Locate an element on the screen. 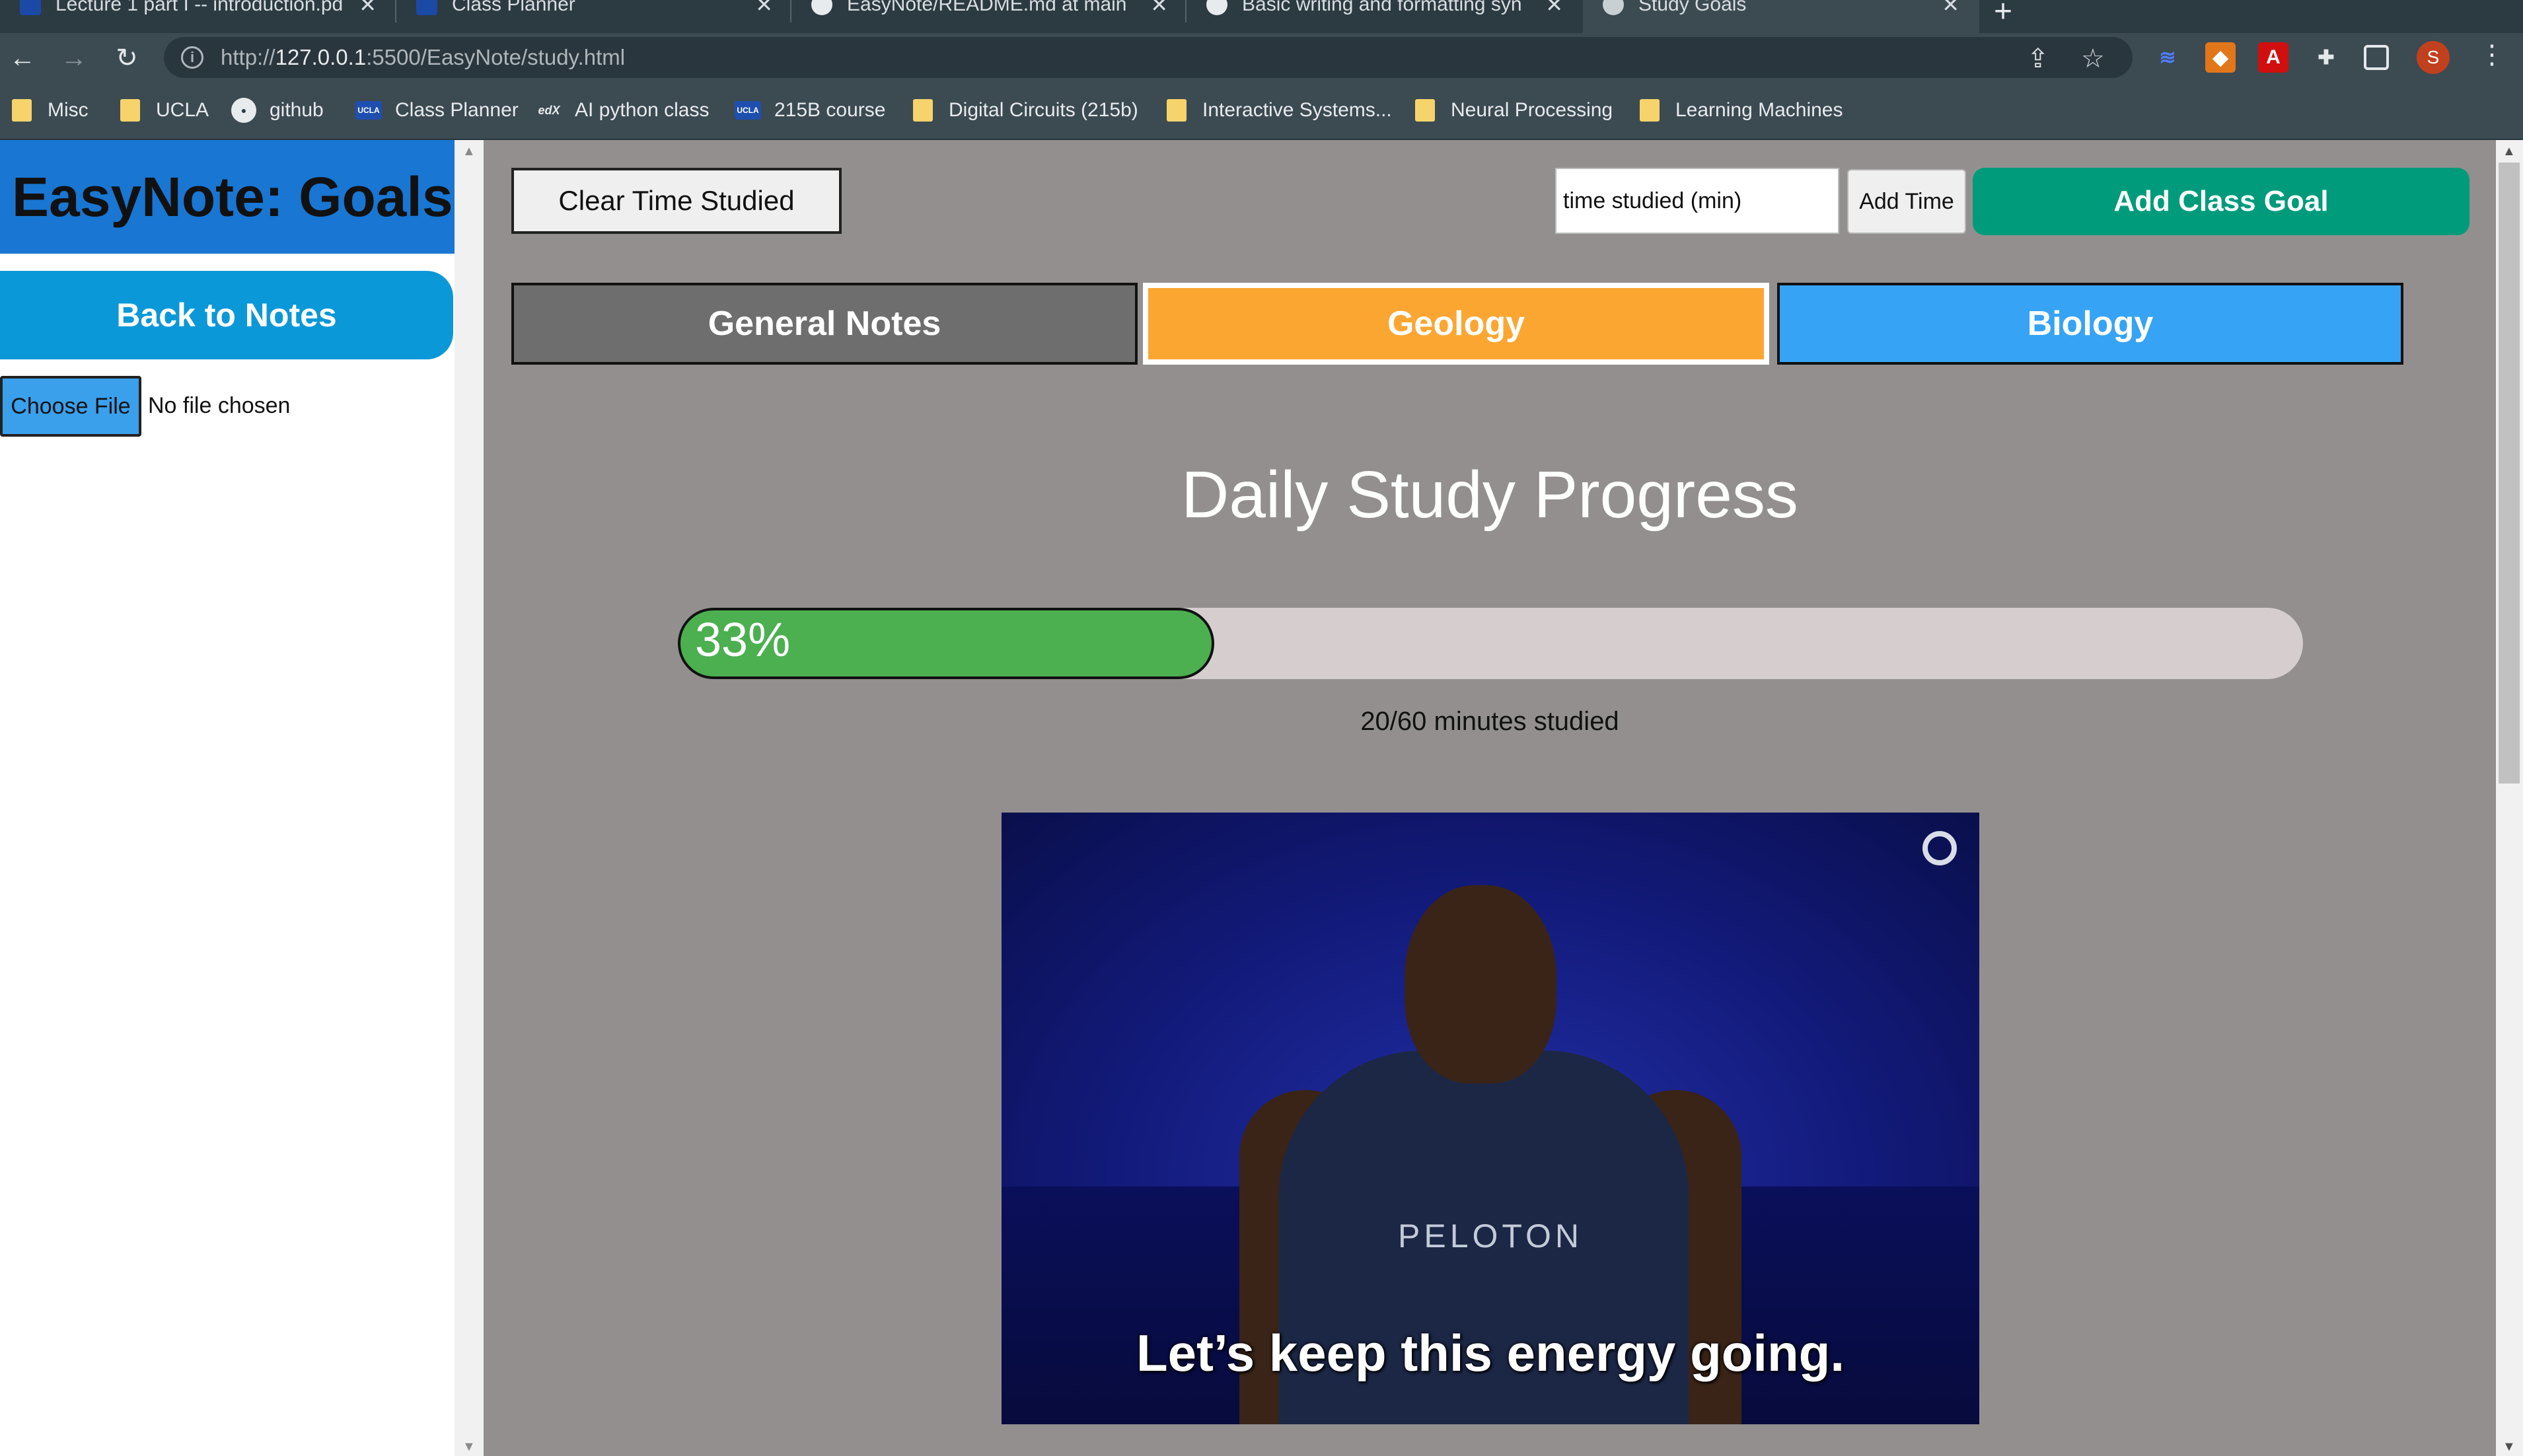  add-time-button: Add Time is located at coordinates (1906, 201).